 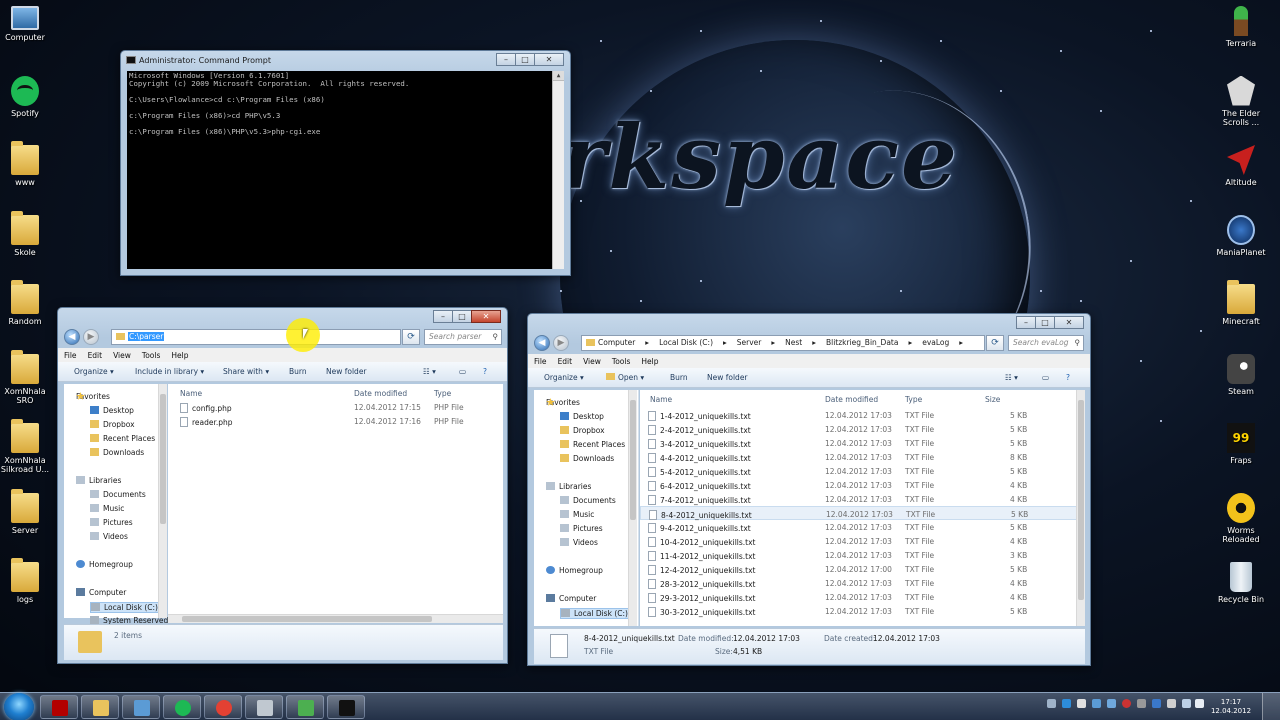 What do you see at coordinates (94, 371) in the screenshot?
I see `organize-button: Organize ▾` at bounding box center [94, 371].